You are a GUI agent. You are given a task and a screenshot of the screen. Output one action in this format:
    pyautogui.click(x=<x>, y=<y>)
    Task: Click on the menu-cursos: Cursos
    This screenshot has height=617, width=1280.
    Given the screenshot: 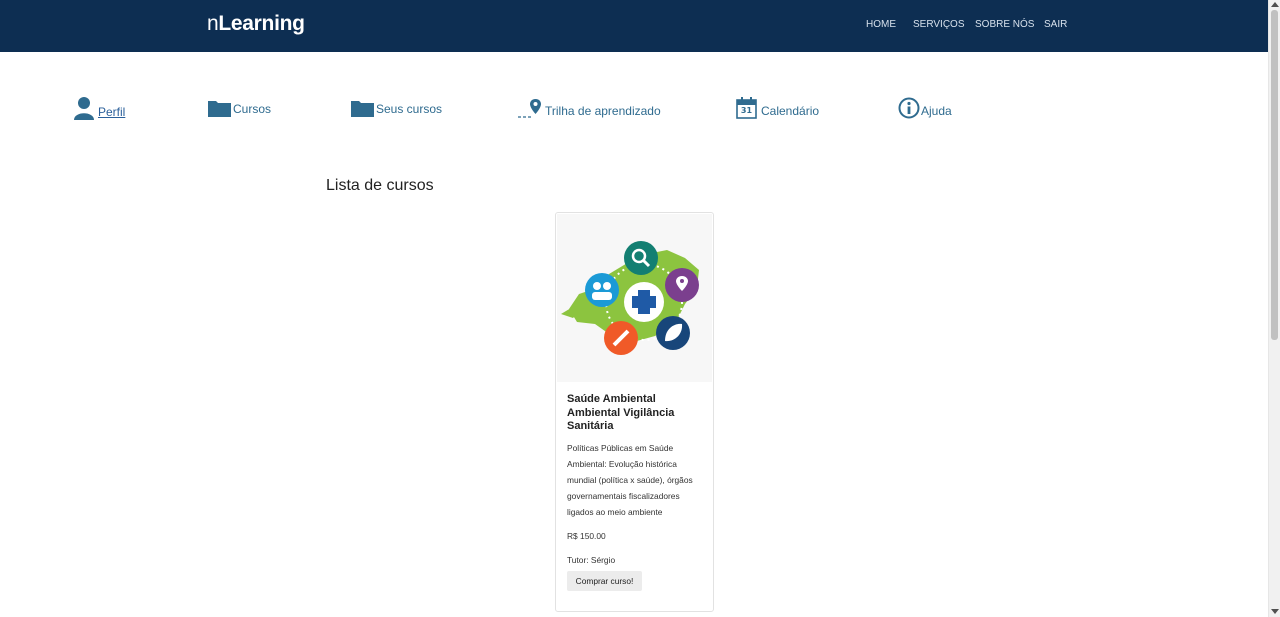 What is the action you would take?
    pyautogui.click(x=239, y=108)
    